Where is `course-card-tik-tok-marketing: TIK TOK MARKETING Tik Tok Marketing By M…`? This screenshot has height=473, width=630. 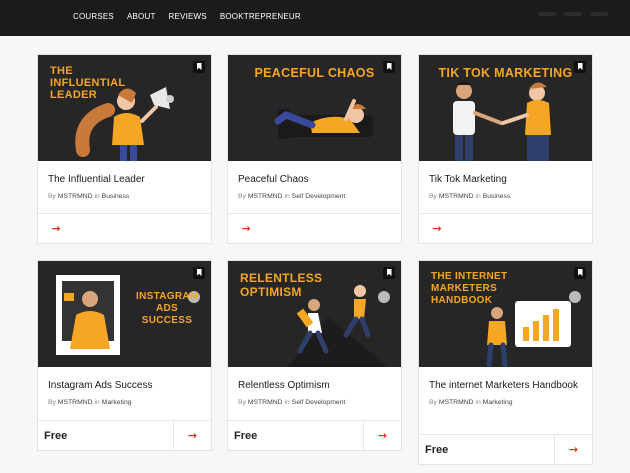 course-card-tik-tok-marketing: TIK TOK MARKETING Tik Tok Marketing By M… is located at coordinates (505, 149).